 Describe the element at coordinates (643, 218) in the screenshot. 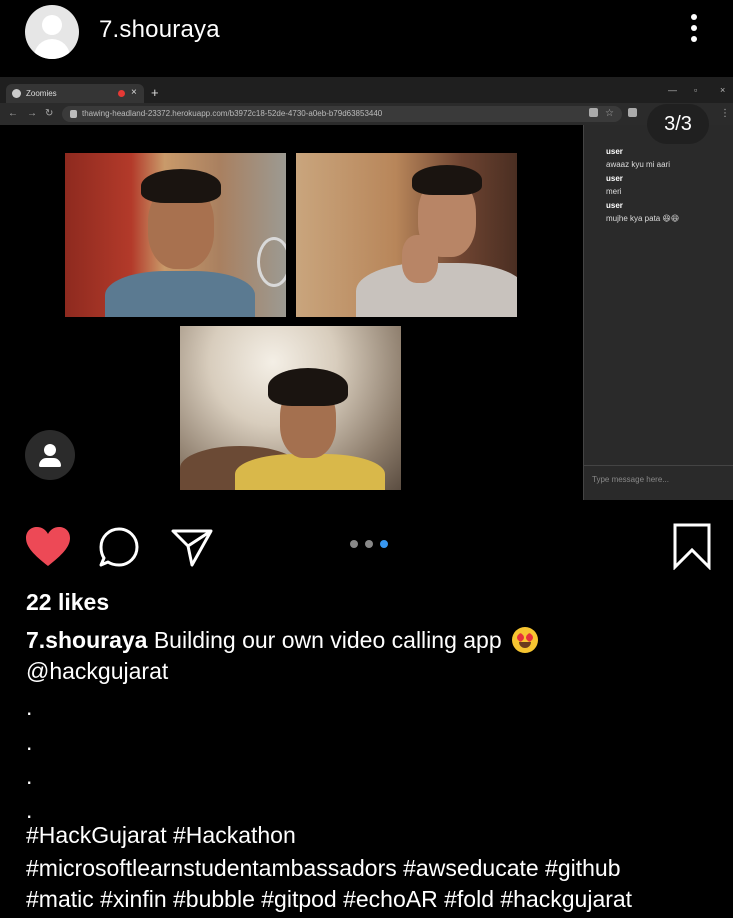

I see `chat-message: mujhe kya pata 😆😆` at that location.